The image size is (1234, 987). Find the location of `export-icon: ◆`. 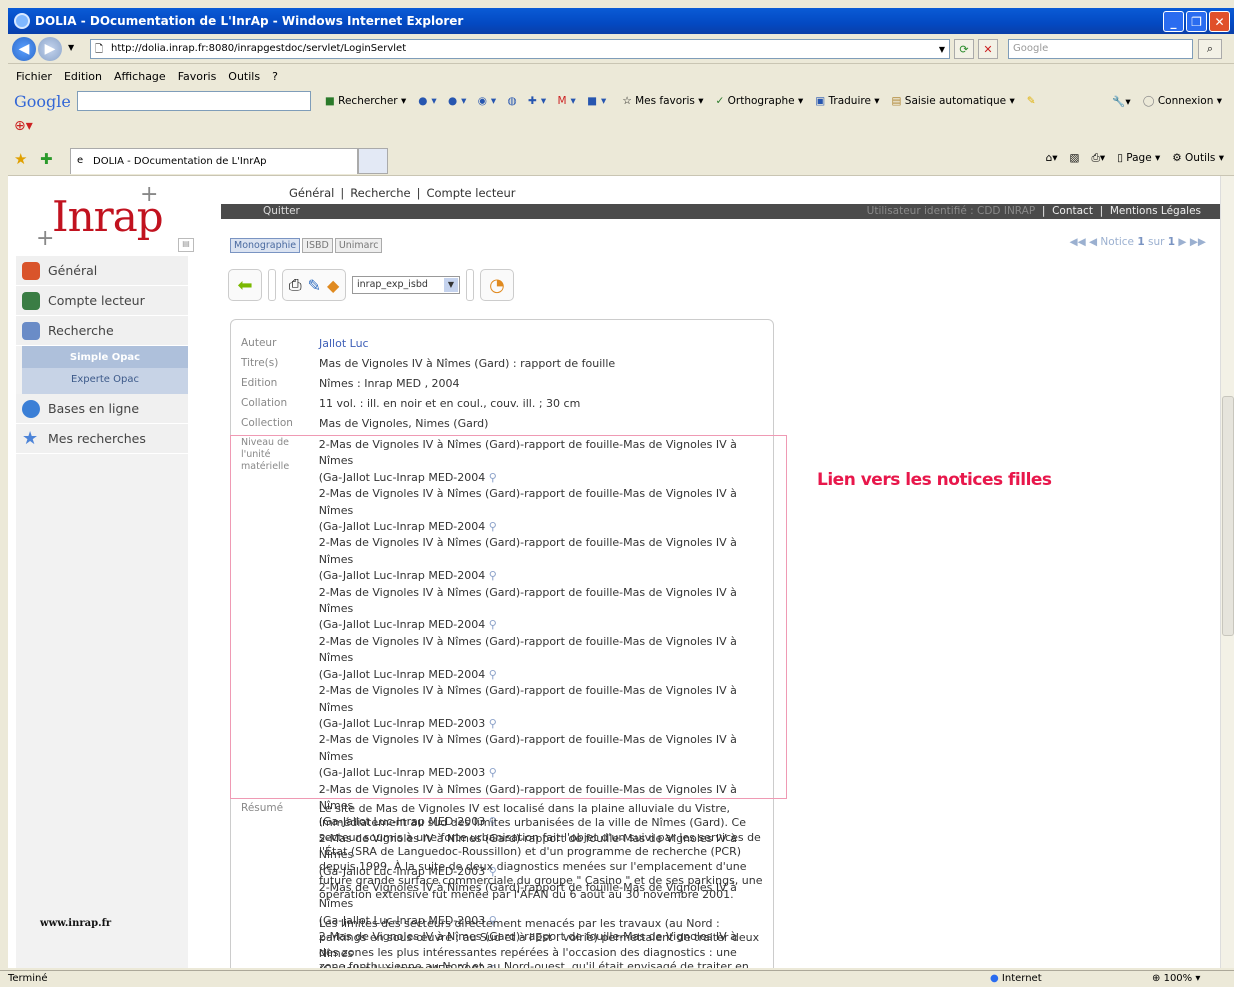

export-icon: ◆ is located at coordinates (333, 285).